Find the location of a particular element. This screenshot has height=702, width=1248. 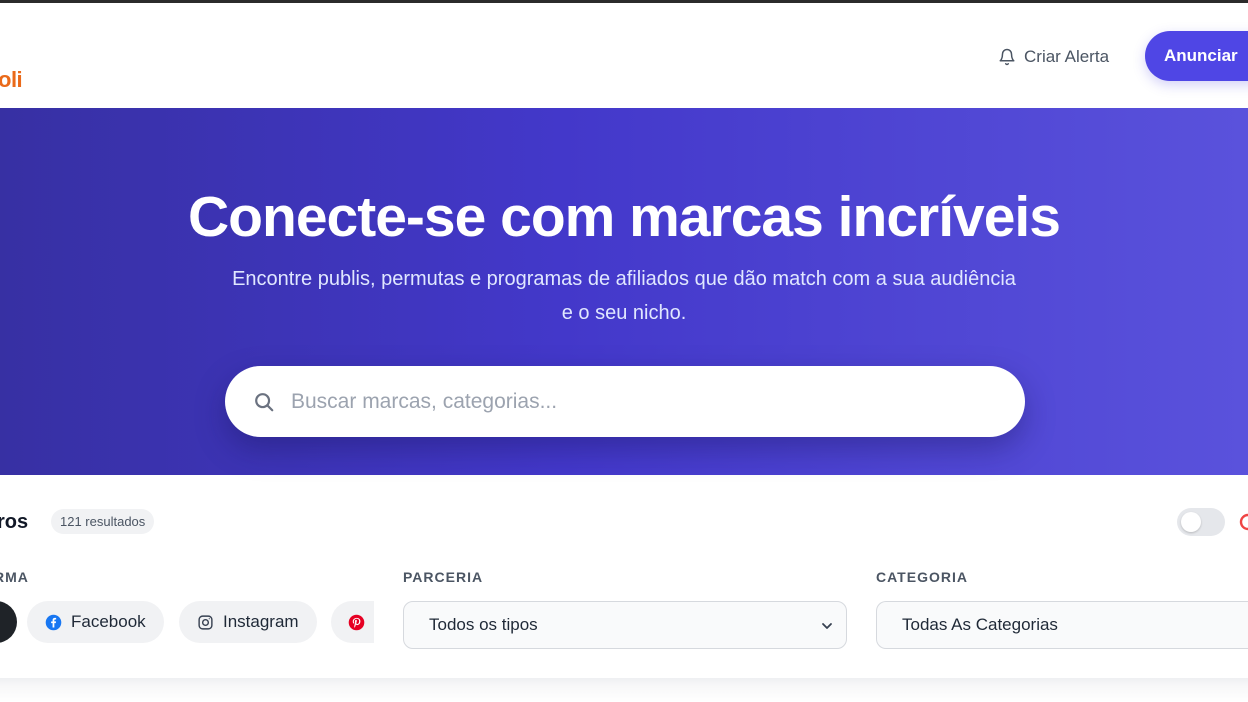

filter-toggle is located at coordinates (1201, 522).